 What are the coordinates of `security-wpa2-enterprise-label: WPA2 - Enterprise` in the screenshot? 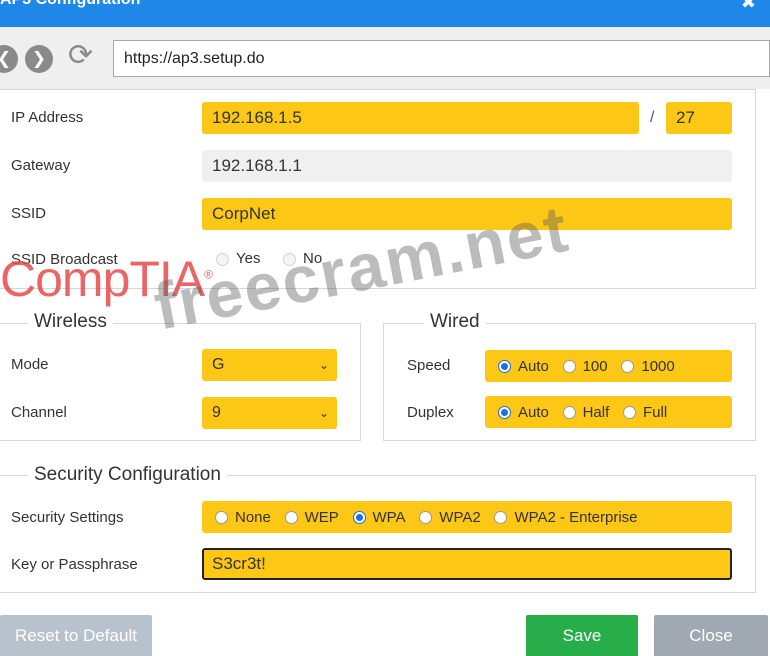 It's located at (576, 517).